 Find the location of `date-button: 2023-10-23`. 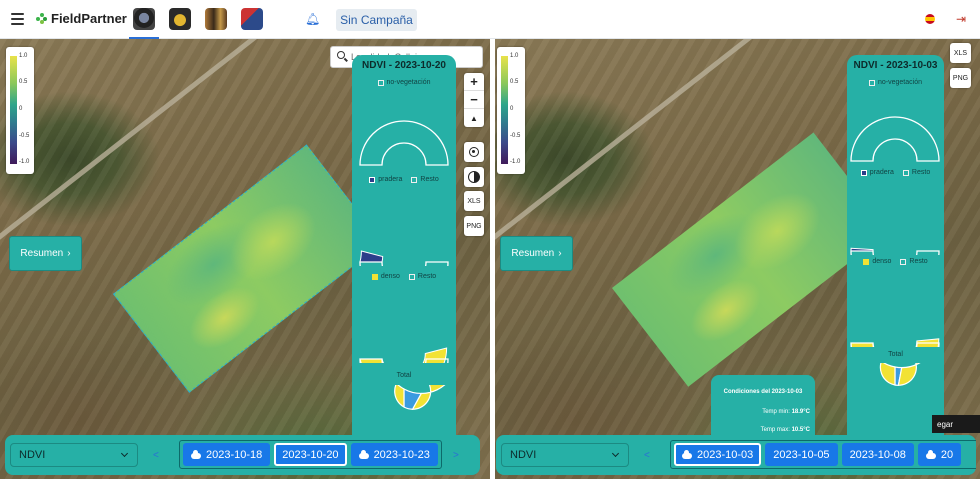

date-button: 2023-10-23 is located at coordinates (394, 454).